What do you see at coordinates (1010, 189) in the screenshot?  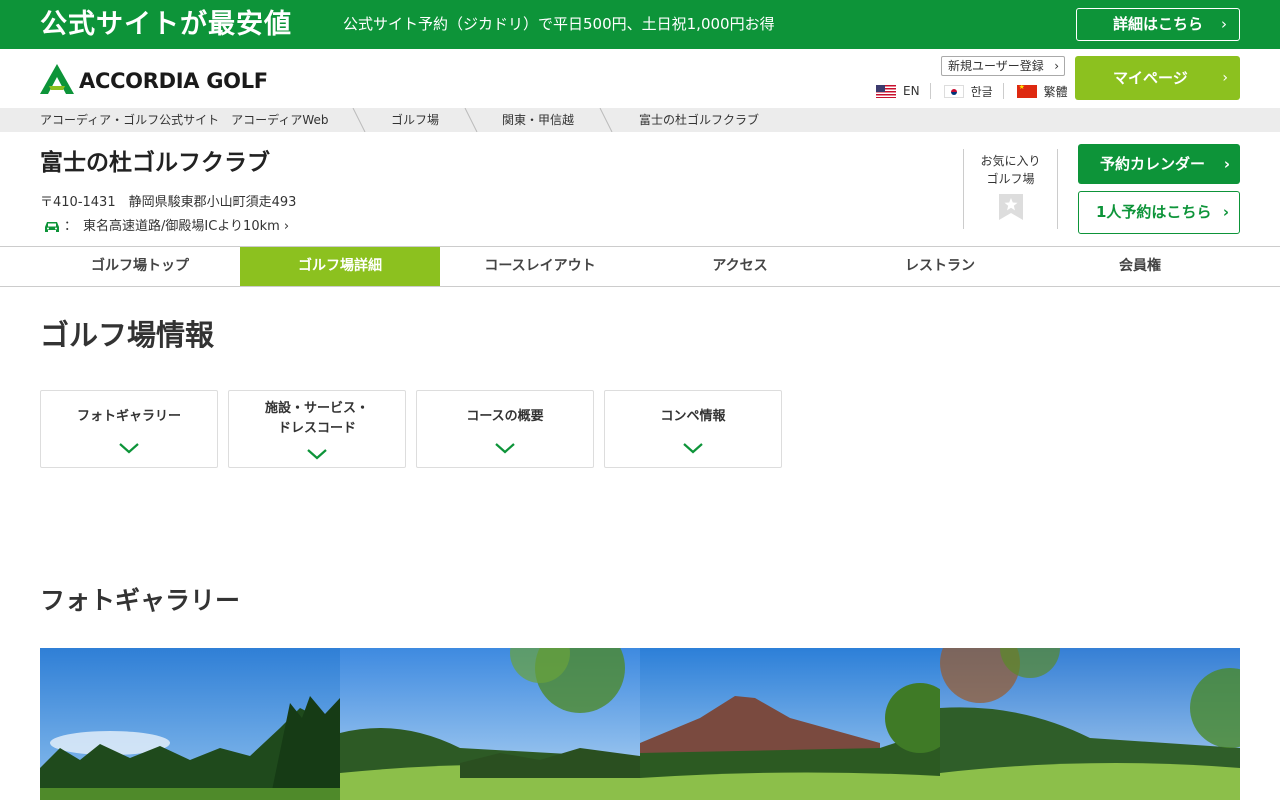 I see `favorite-toggle: お気に入り ゴルフ場` at bounding box center [1010, 189].